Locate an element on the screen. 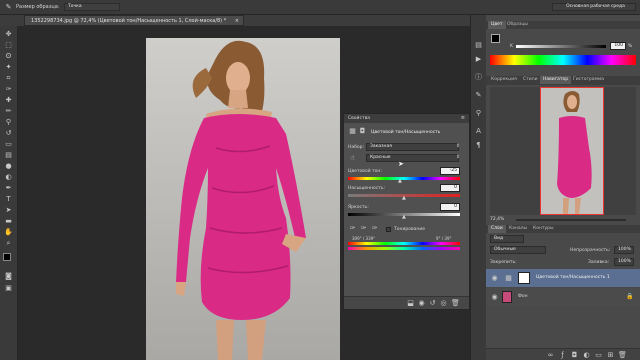  gradient-tool-icon: ▤ is located at coordinates (8, 155).